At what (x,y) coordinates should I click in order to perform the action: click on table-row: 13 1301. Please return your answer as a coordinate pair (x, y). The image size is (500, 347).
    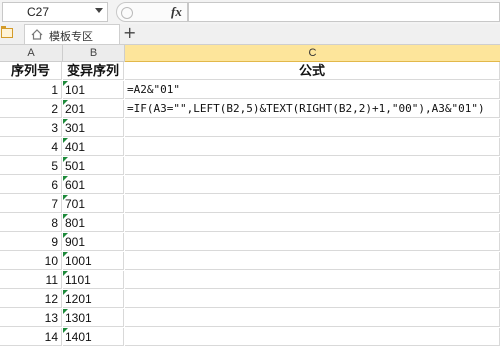
    Looking at the image, I should click on (250, 318).